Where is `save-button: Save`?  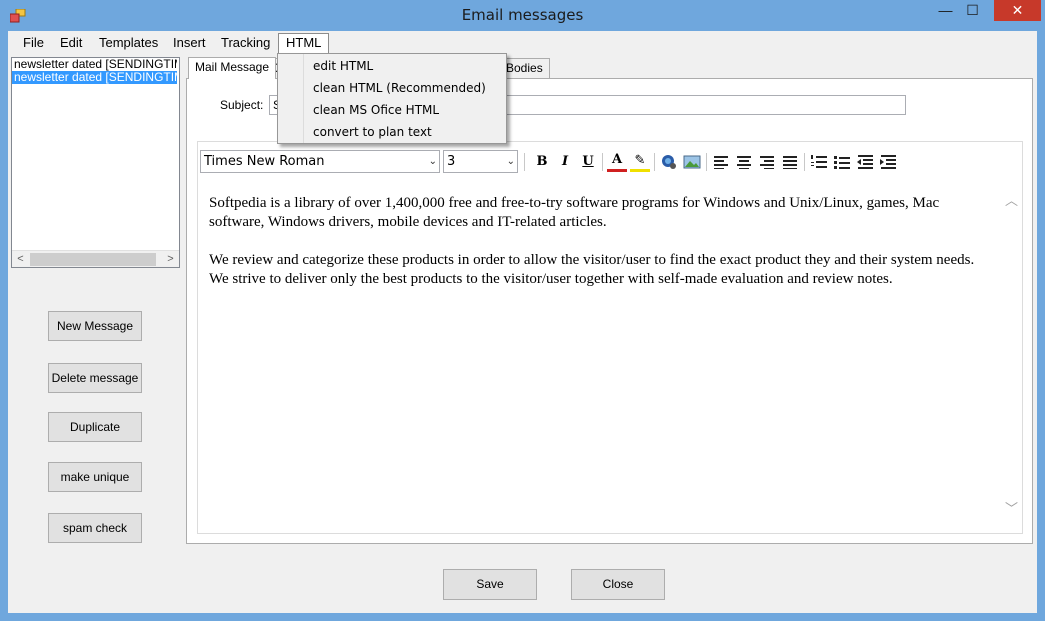 save-button: Save is located at coordinates (490, 584).